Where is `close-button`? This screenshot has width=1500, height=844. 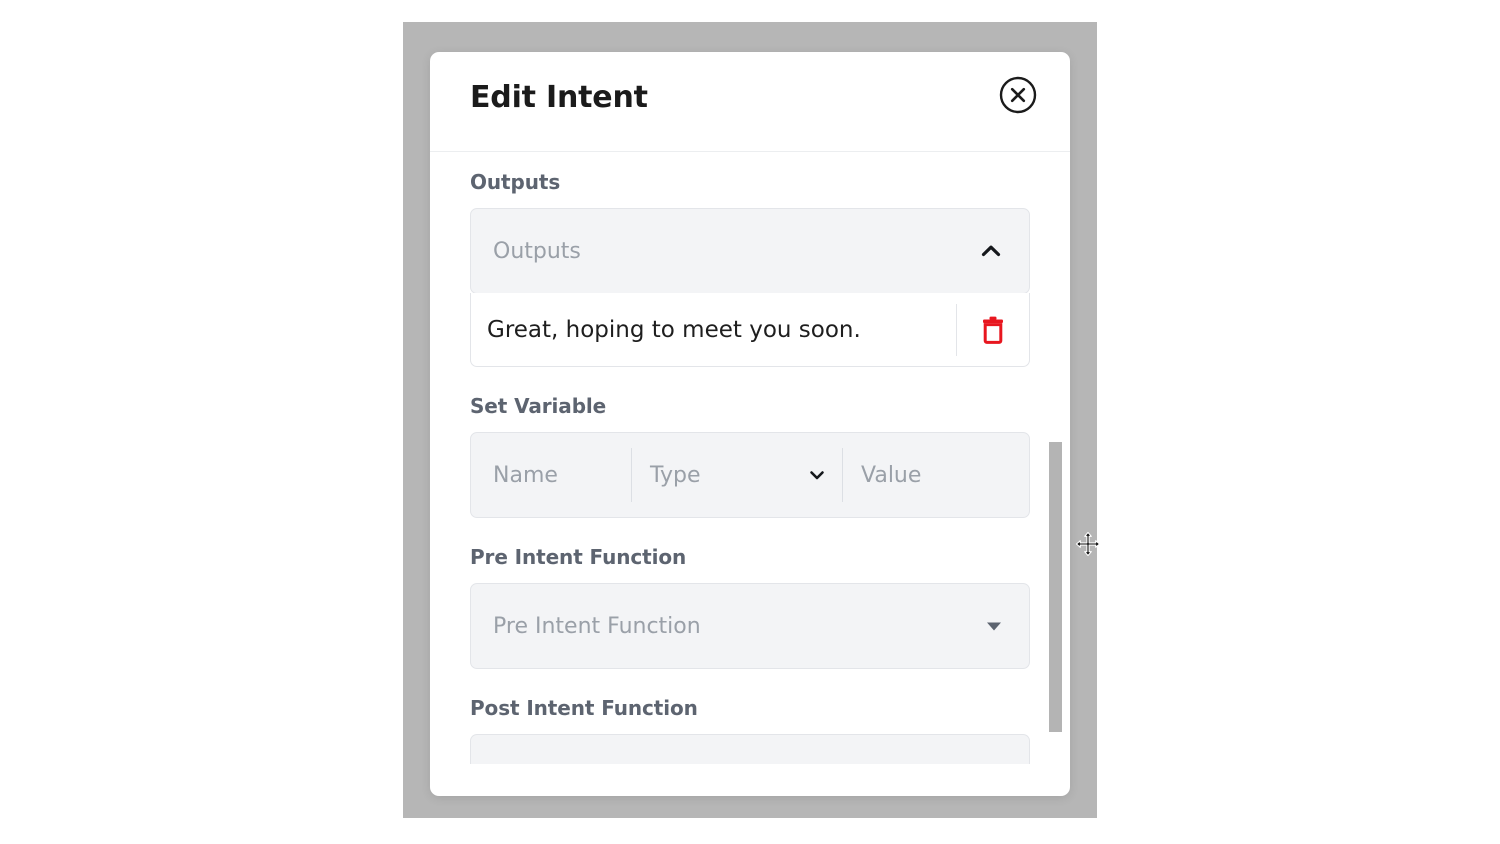
close-button is located at coordinates (1018, 95).